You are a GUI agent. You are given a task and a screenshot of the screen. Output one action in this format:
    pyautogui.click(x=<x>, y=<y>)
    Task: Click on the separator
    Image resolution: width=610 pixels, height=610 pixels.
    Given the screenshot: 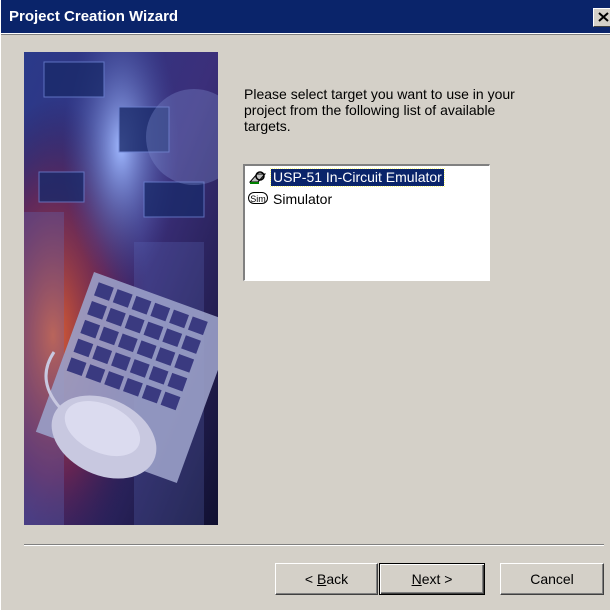 What is the action you would take?
    pyautogui.click(x=314, y=545)
    